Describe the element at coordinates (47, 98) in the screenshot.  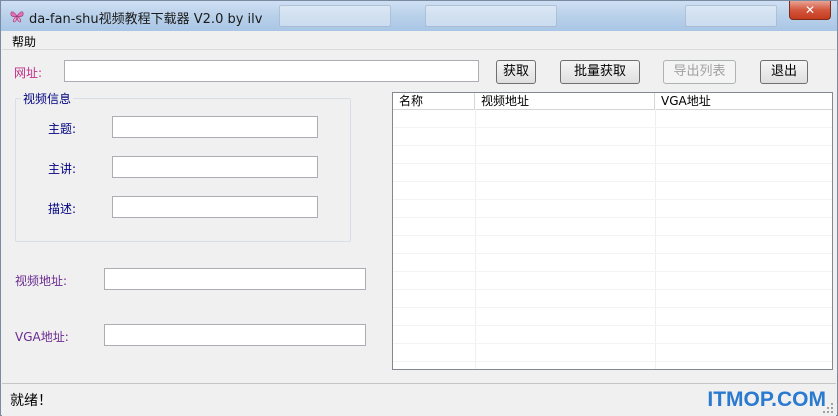
I see `video-info-group-title: 视频信息` at that location.